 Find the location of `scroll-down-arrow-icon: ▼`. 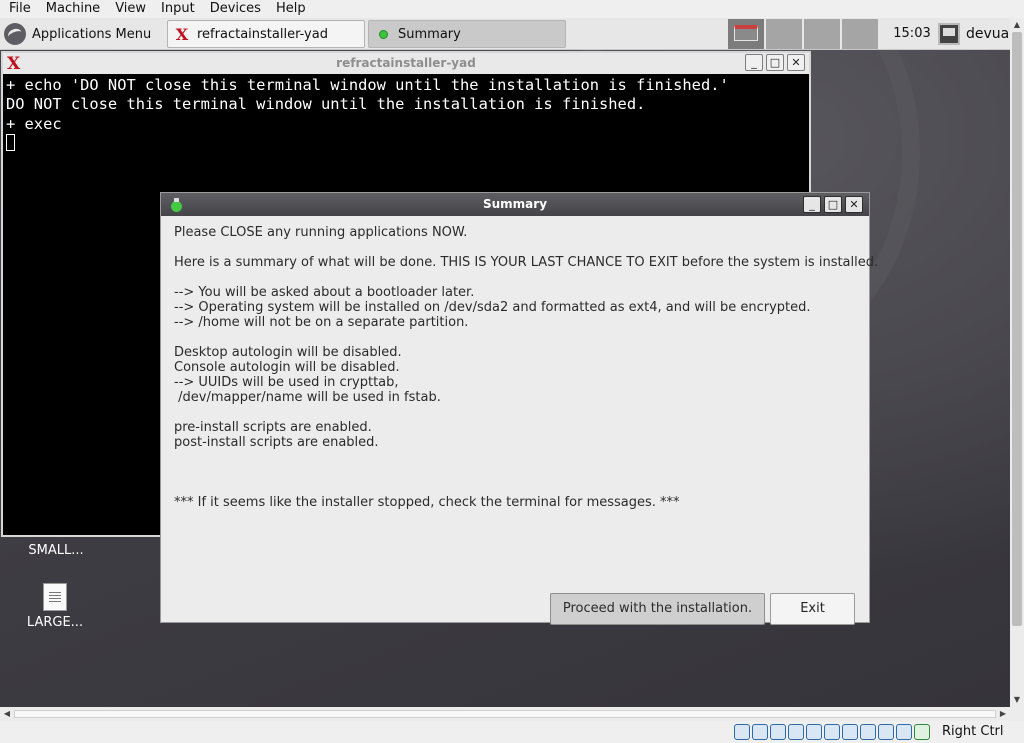

scroll-down-arrow-icon: ▼ is located at coordinates (1017, 700).